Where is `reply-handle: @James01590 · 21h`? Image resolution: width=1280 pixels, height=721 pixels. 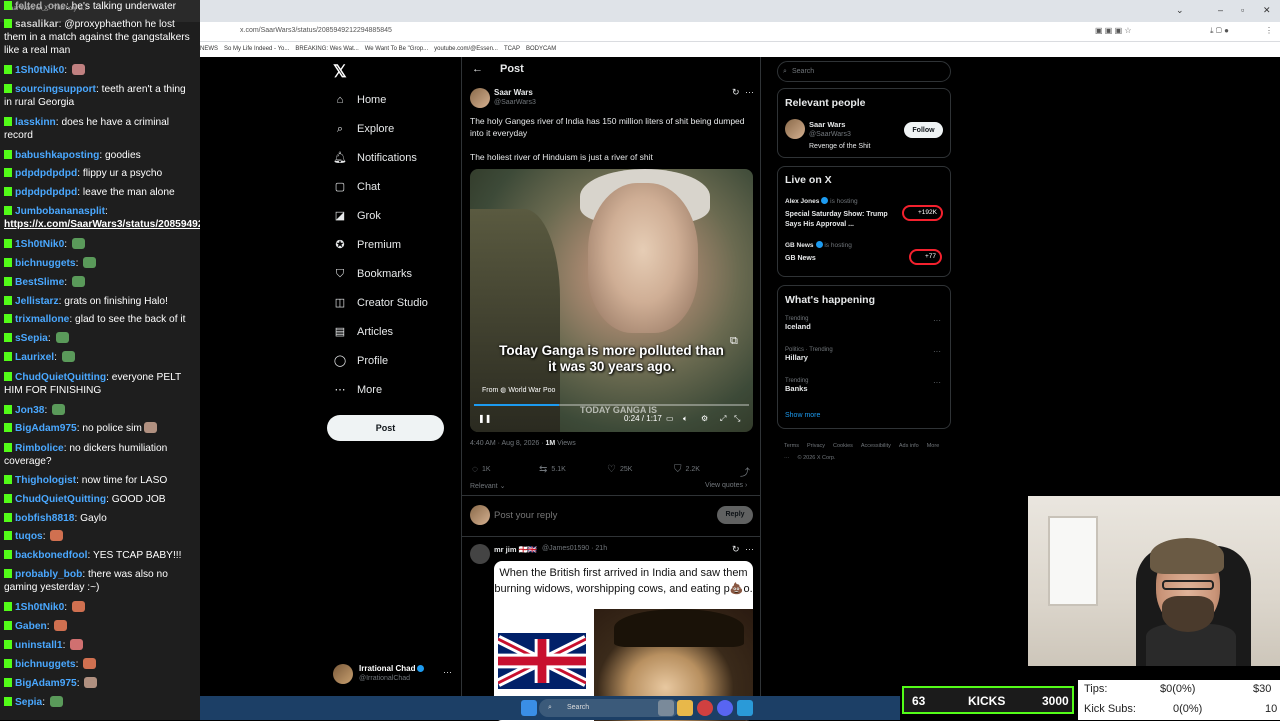
reply-handle: @James01590 · 21h is located at coordinates (574, 548).